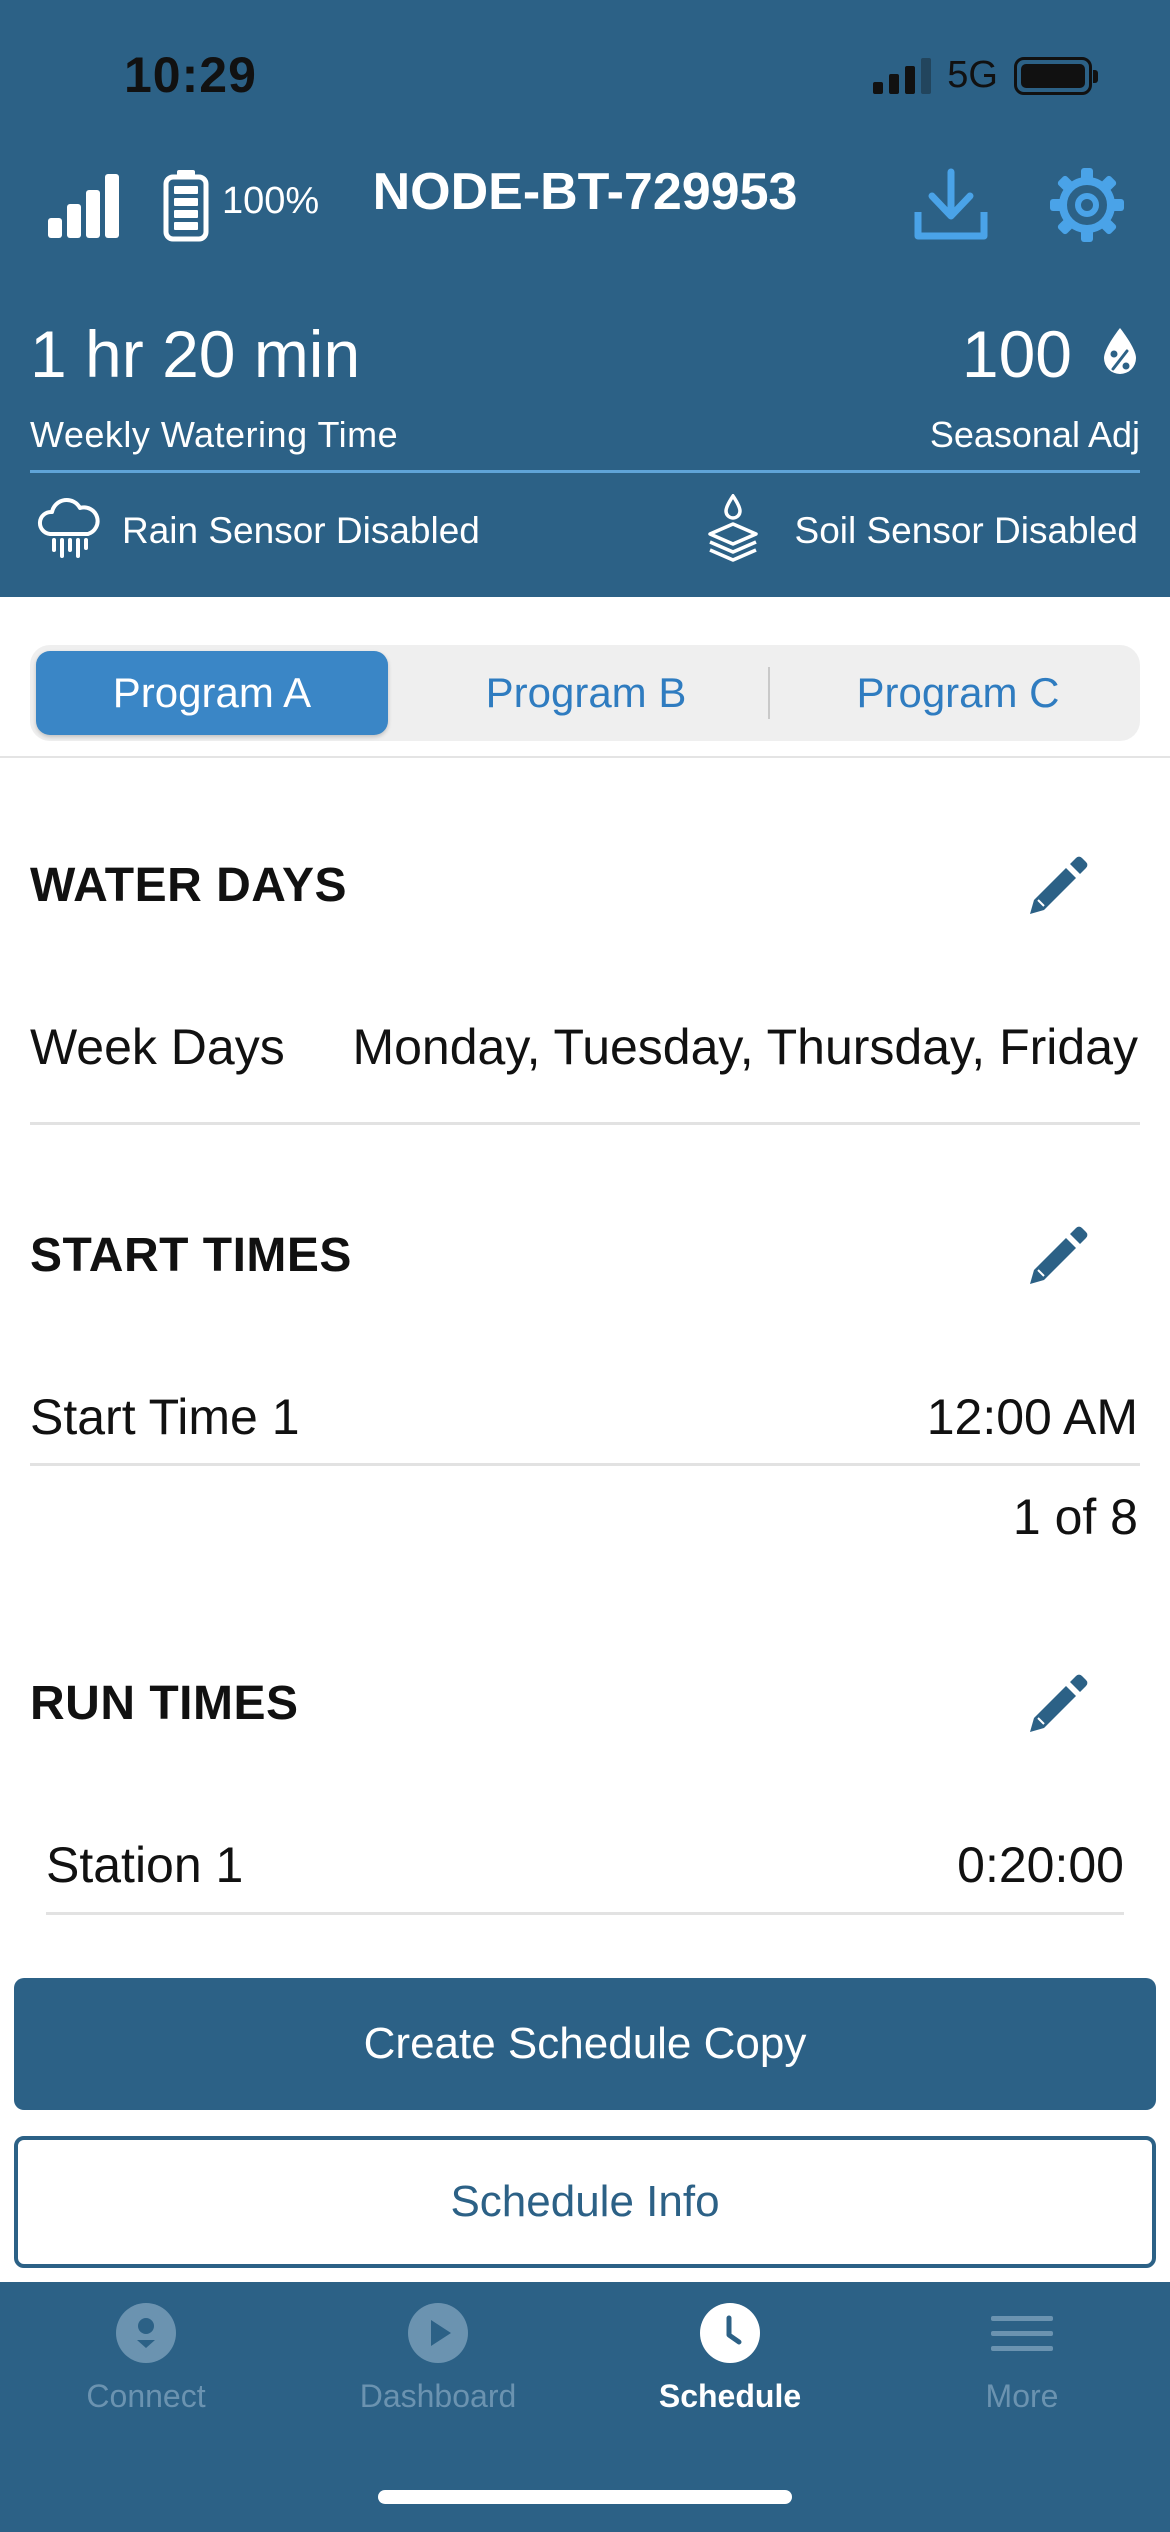 The width and height of the screenshot is (1170, 2532). What do you see at coordinates (146, 2333) in the screenshot?
I see `connect-icon` at bounding box center [146, 2333].